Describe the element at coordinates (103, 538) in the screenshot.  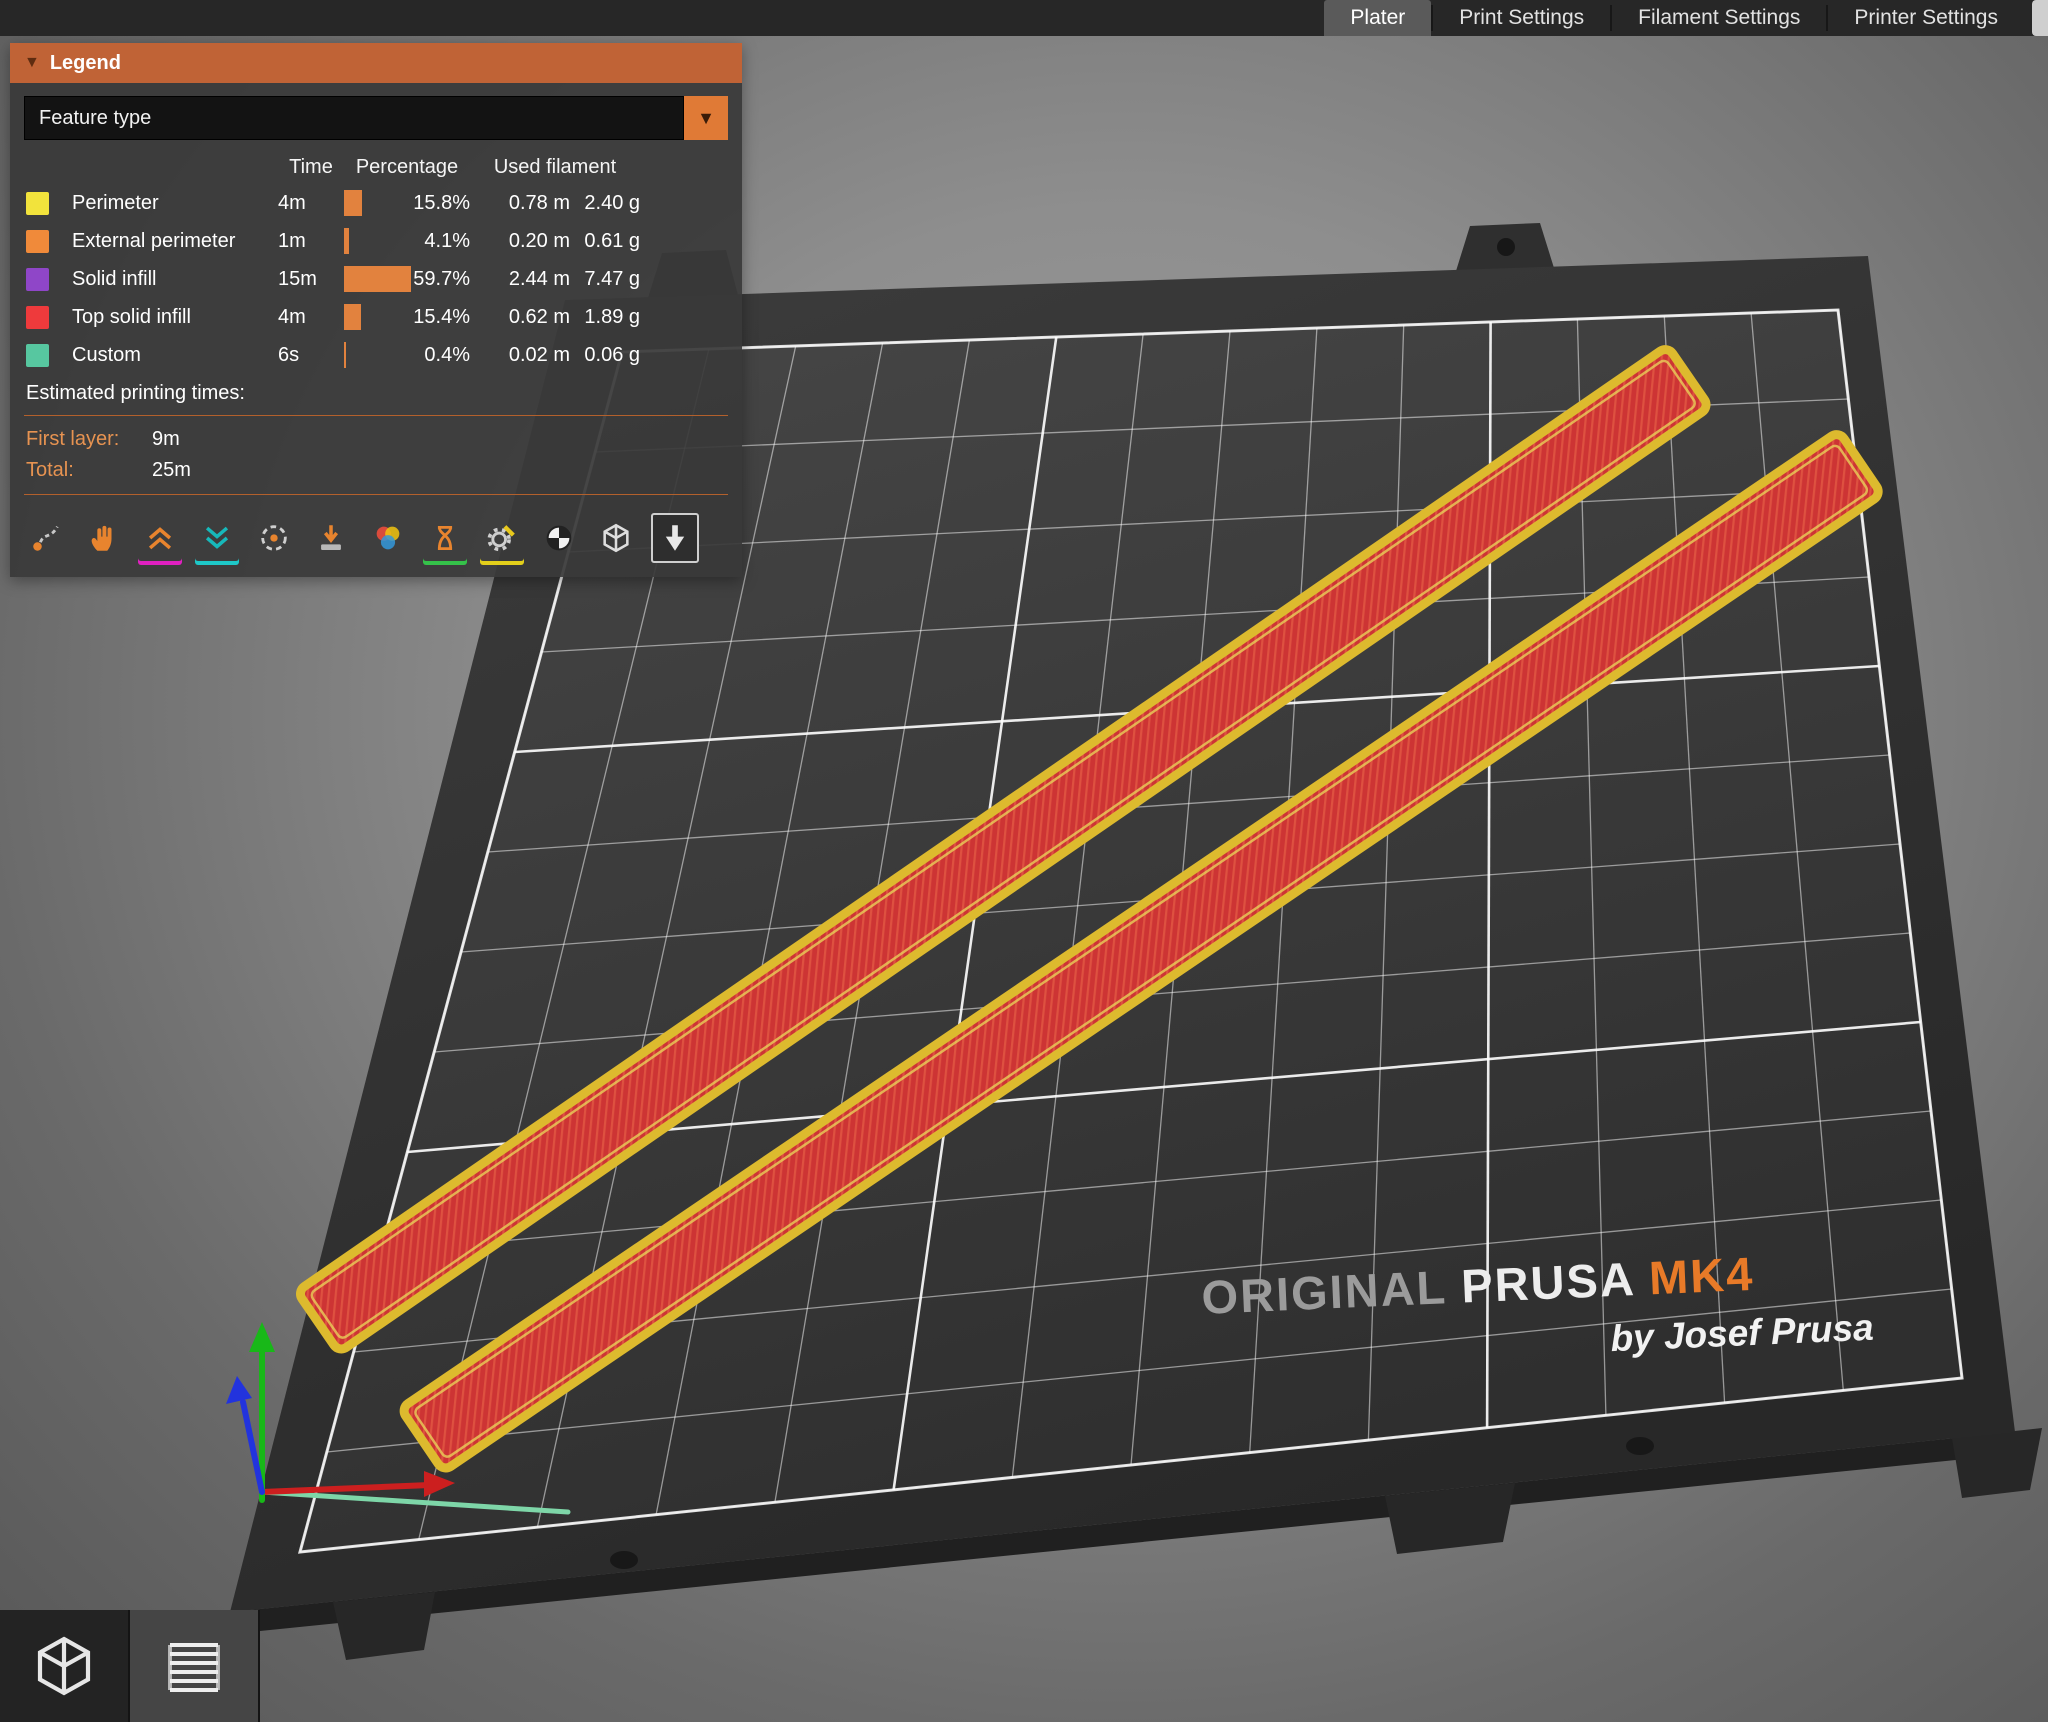
I see `wipe-icon` at that location.